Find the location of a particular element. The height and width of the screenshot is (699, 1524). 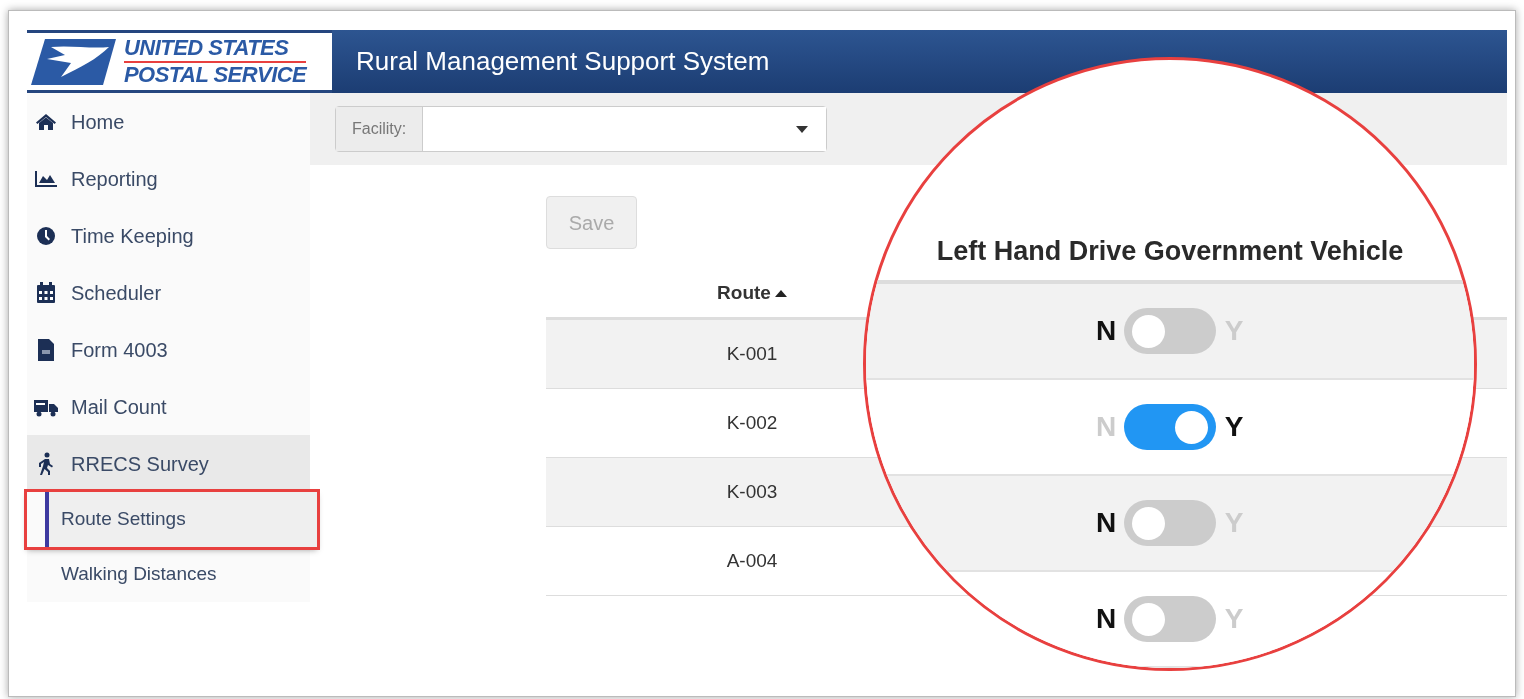

table-cell-text: K-001 is located at coordinates (752, 353).